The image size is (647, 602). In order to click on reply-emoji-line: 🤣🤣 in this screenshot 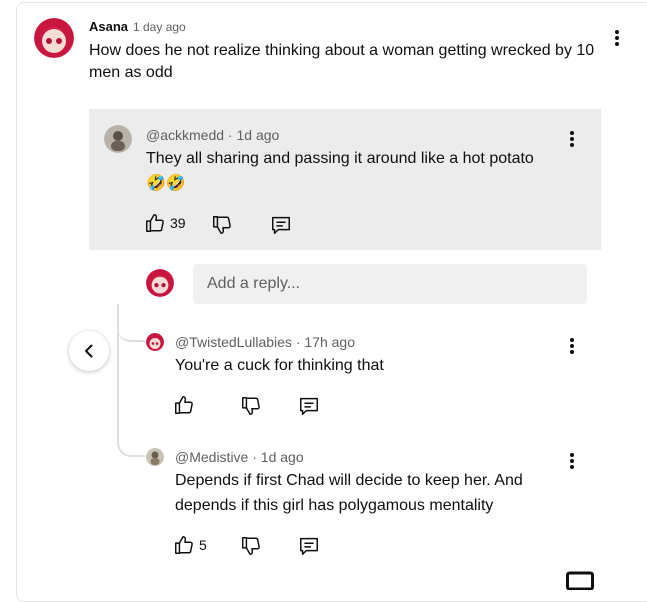, I will do `click(166, 183)`.